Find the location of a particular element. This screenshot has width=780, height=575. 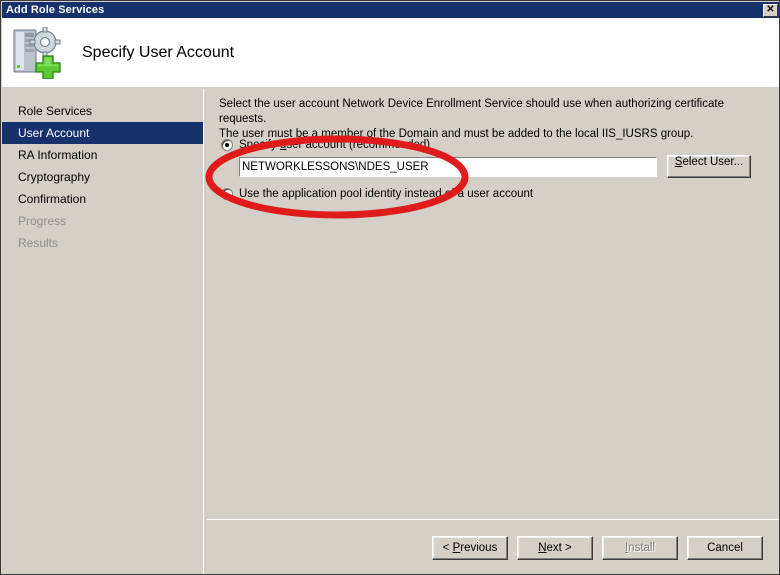

radio-icon-app-pool is located at coordinates (227, 194).